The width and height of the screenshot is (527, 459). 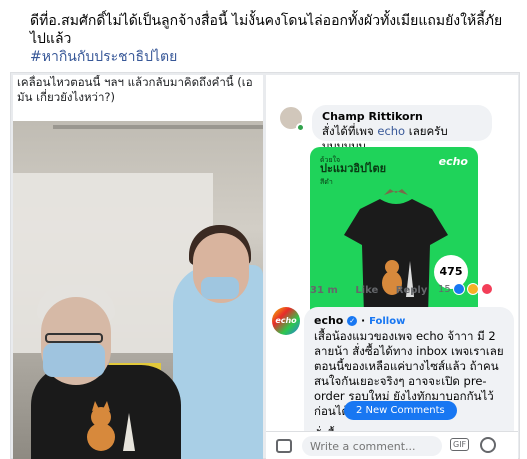 I want to click on comment-author: Champ Rittikorn, so click(x=402, y=116).